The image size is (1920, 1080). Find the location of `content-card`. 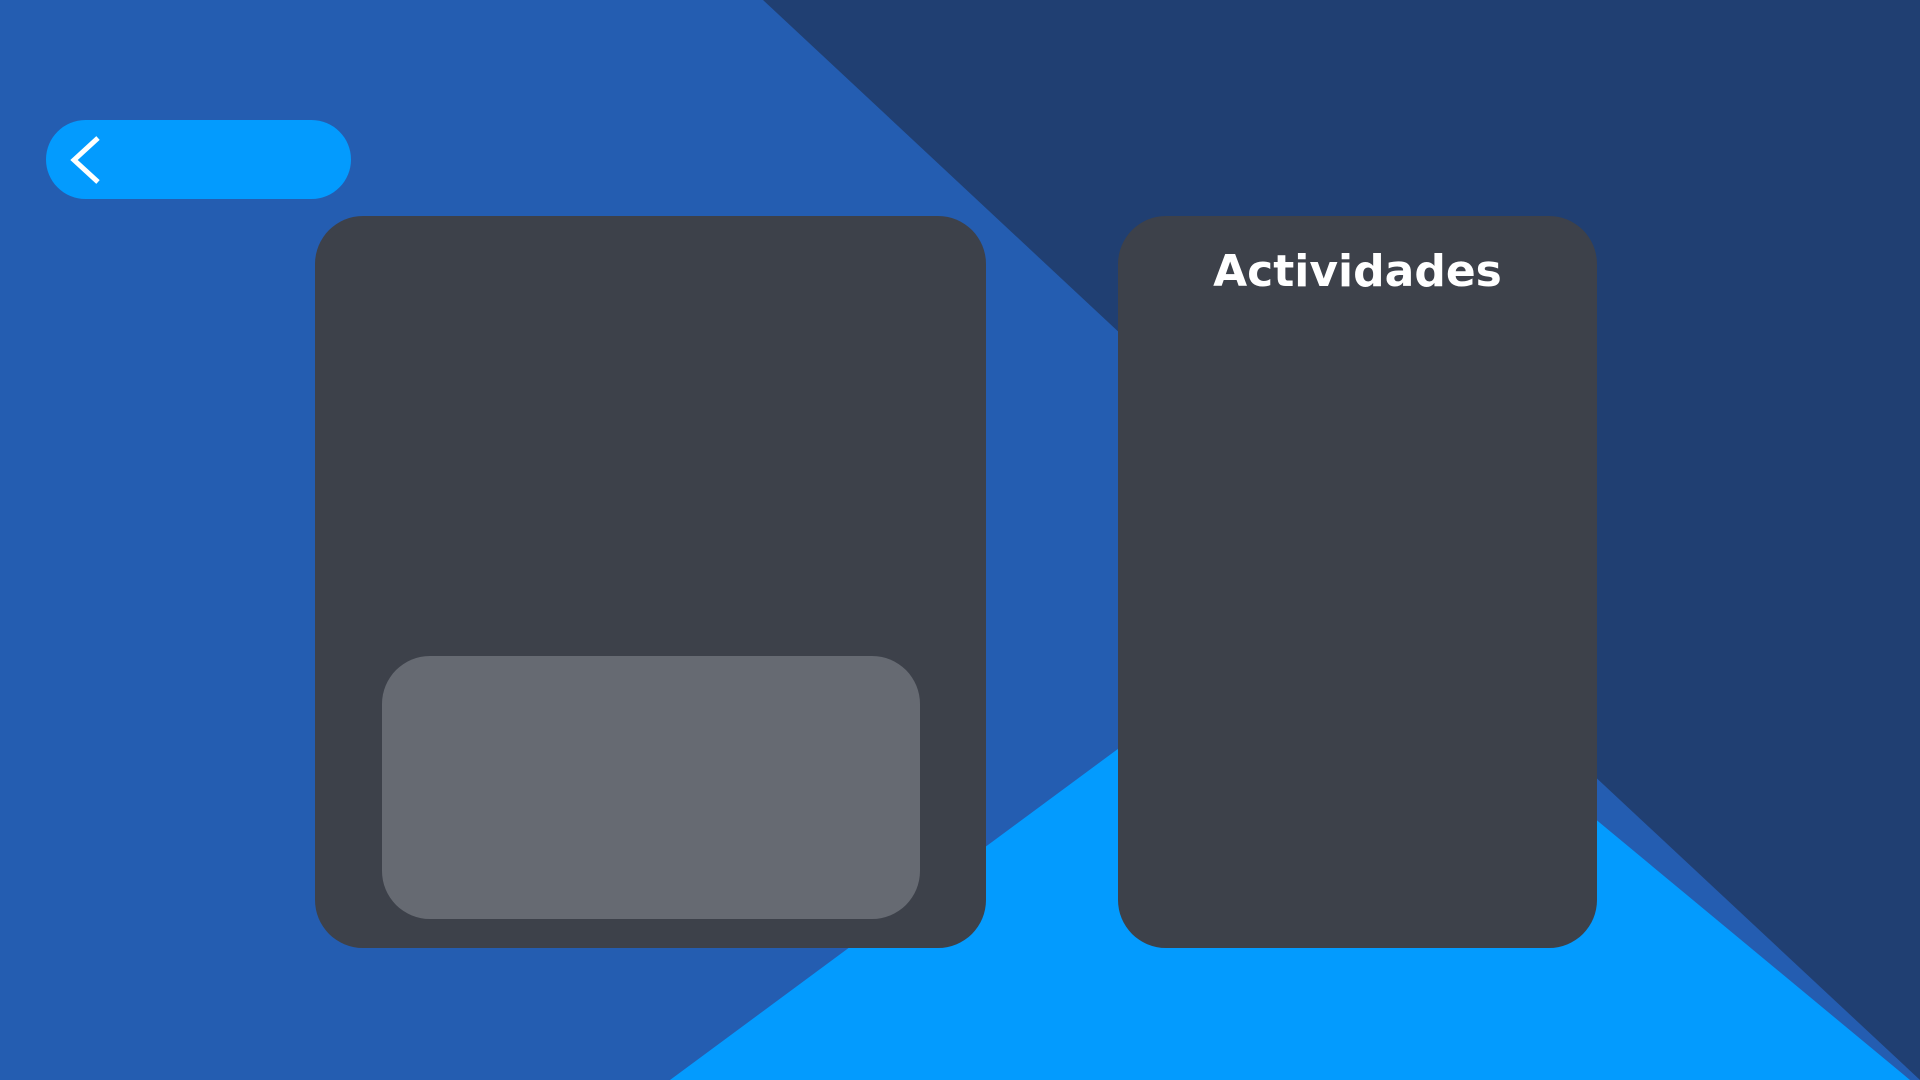

content-card is located at coordinates (651, 787).